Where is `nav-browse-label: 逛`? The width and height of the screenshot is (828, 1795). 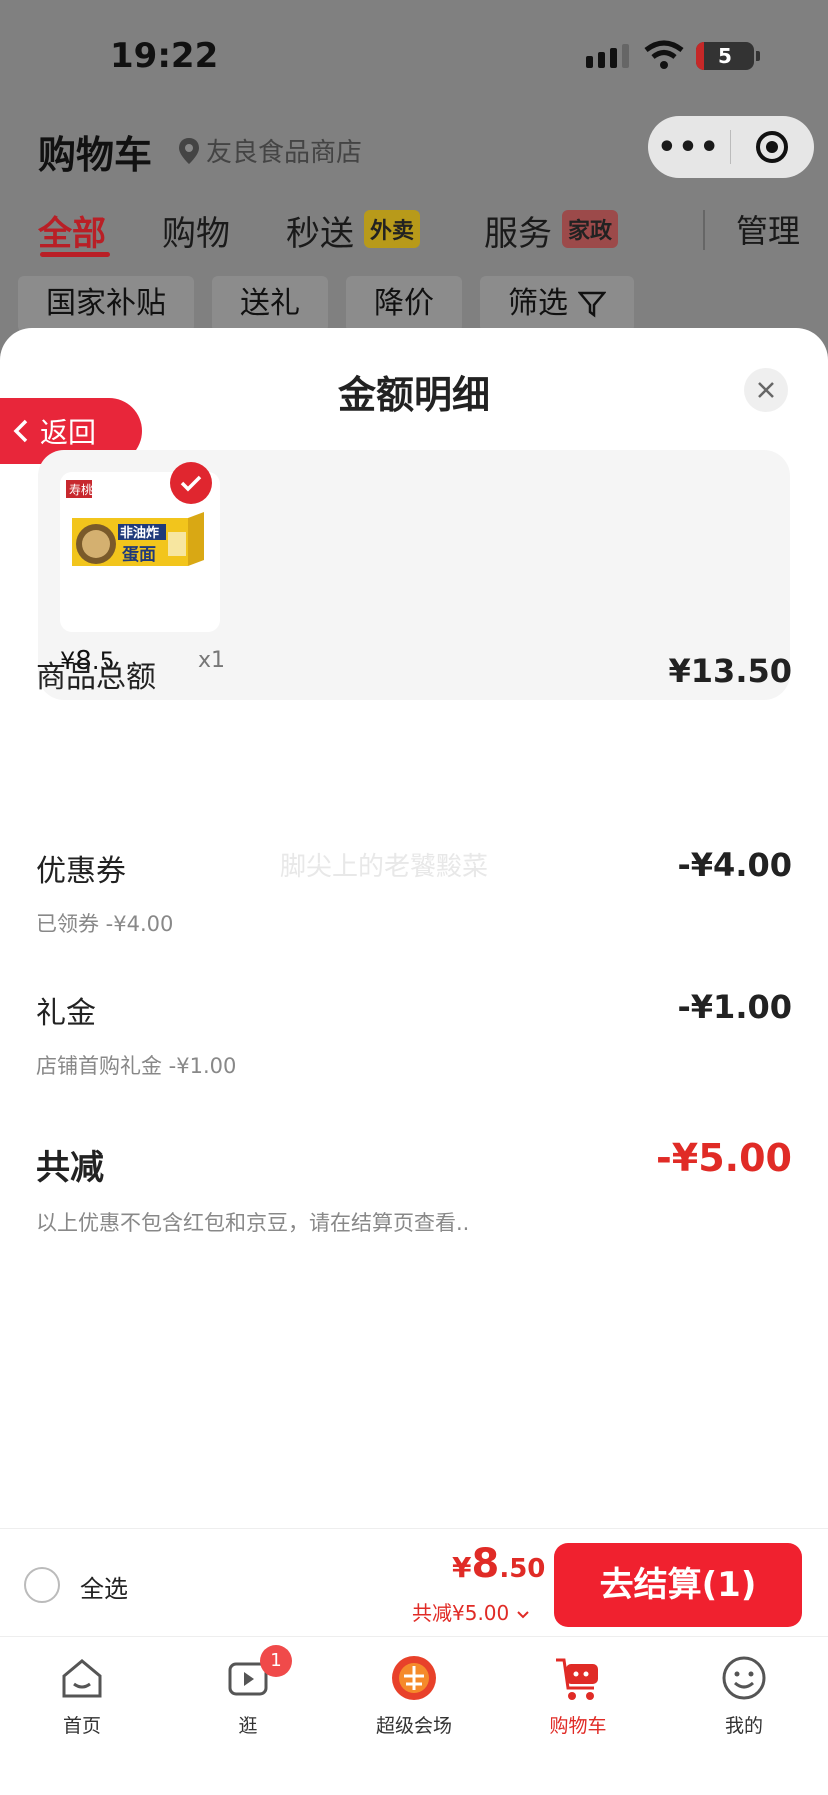
nav-browse-label: 逛 is located at coordinates (248, 1726).